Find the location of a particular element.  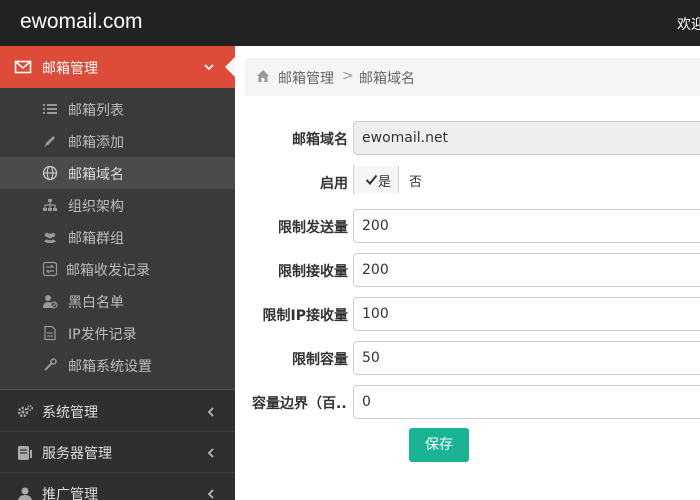

sidebar-item-mailbox-domain: 邮箱域名 is located at coordinates (117, 173).